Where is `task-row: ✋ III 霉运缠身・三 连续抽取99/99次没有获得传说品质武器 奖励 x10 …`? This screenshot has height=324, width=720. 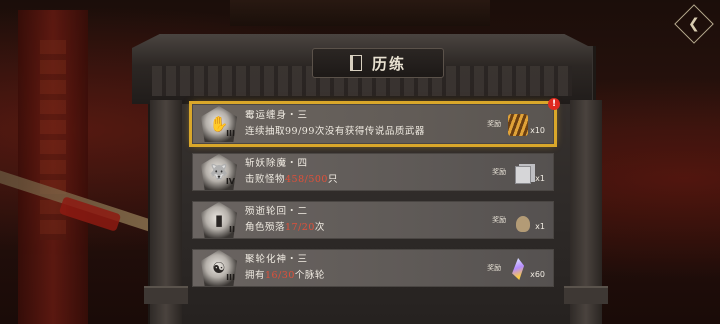
task-row: ✋ III 霉运缠身・三 连续抽取99/99次没有获得传说品质武器 奖励 x10 … is located at coordinates (374, 122).